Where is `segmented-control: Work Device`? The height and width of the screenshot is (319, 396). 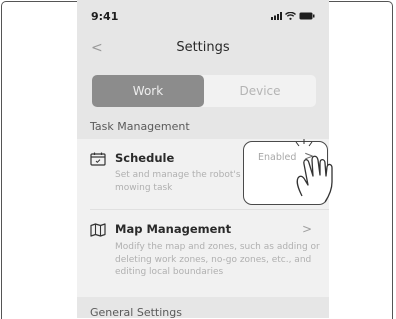
segmented-control: Work Device is located at coordinates (204, 91).